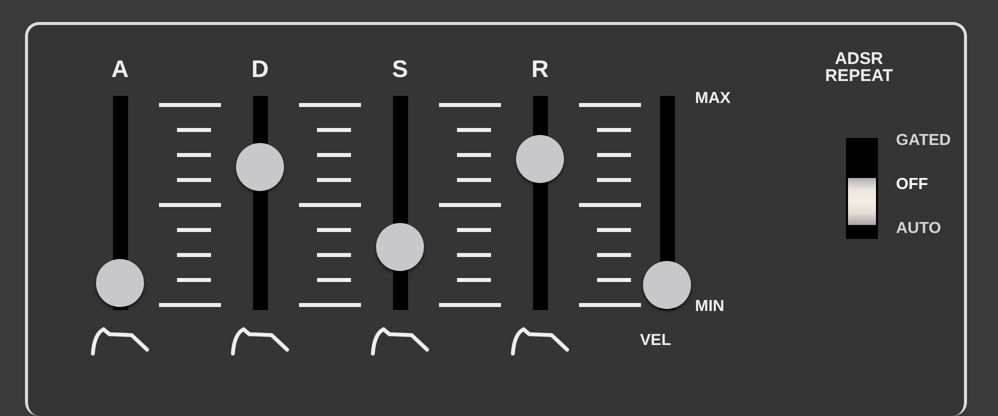 The width and height of the screenshot is (998, 416). What do you see at coordinates (120, 70) in the screenshot?
I see `slider-label: A` at bounding box center [120, 70].